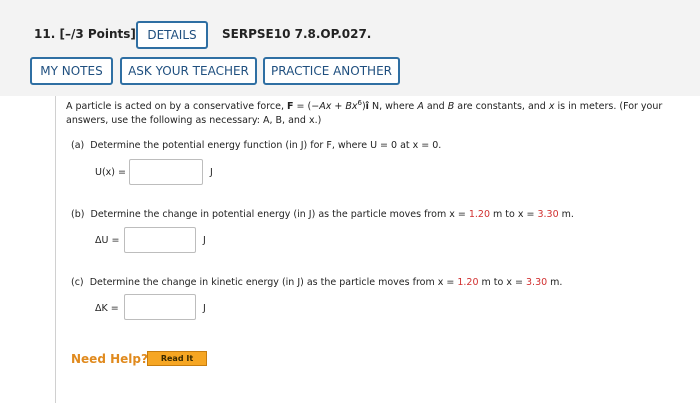 The width and height of the screenshot is (700, 403). I want to click on need-help-label: Need Help?, so click(109, 359).